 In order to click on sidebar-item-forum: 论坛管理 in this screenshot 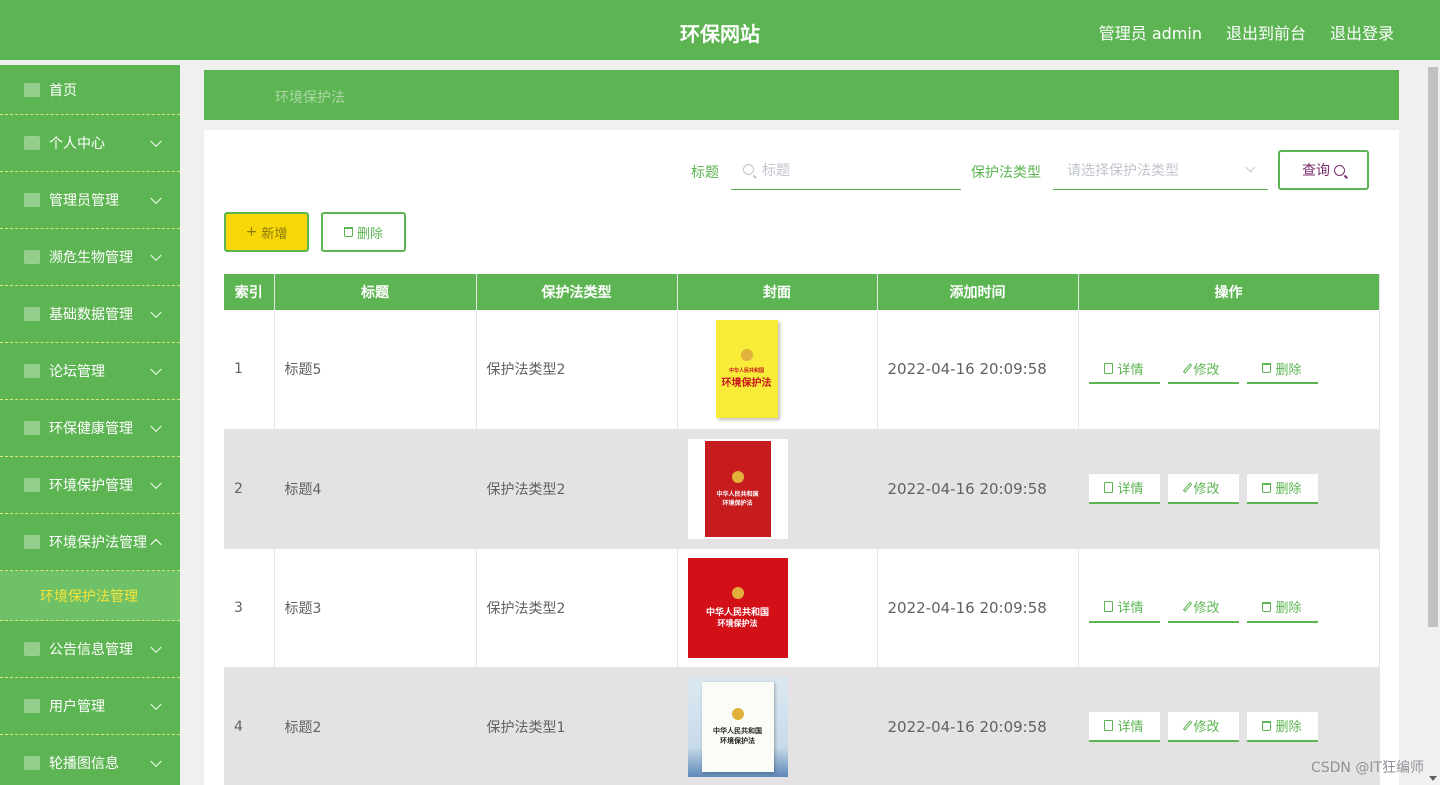, I will do `click(90, 371)`.